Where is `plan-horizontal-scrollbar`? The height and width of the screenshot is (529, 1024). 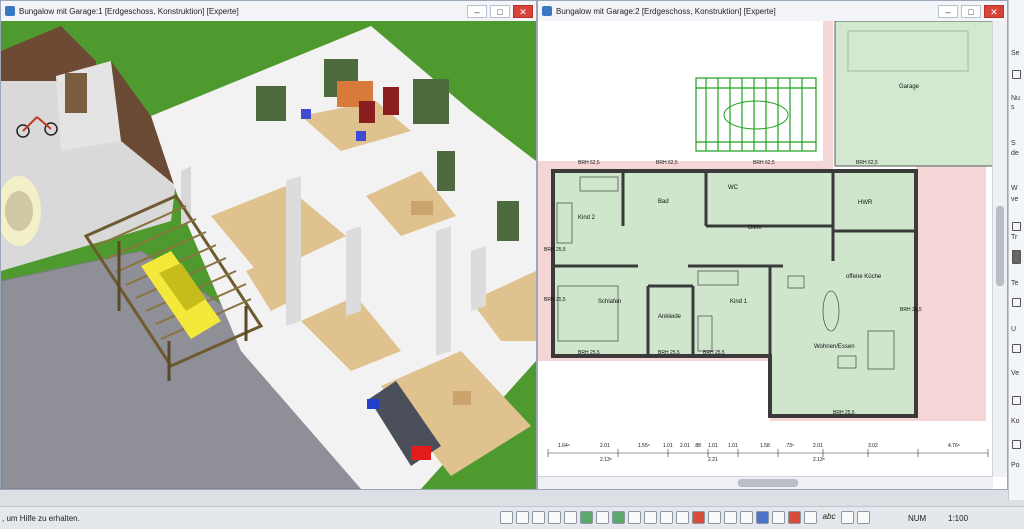 plan-horizontal-scrollbar is located at coordinates (765, 482).